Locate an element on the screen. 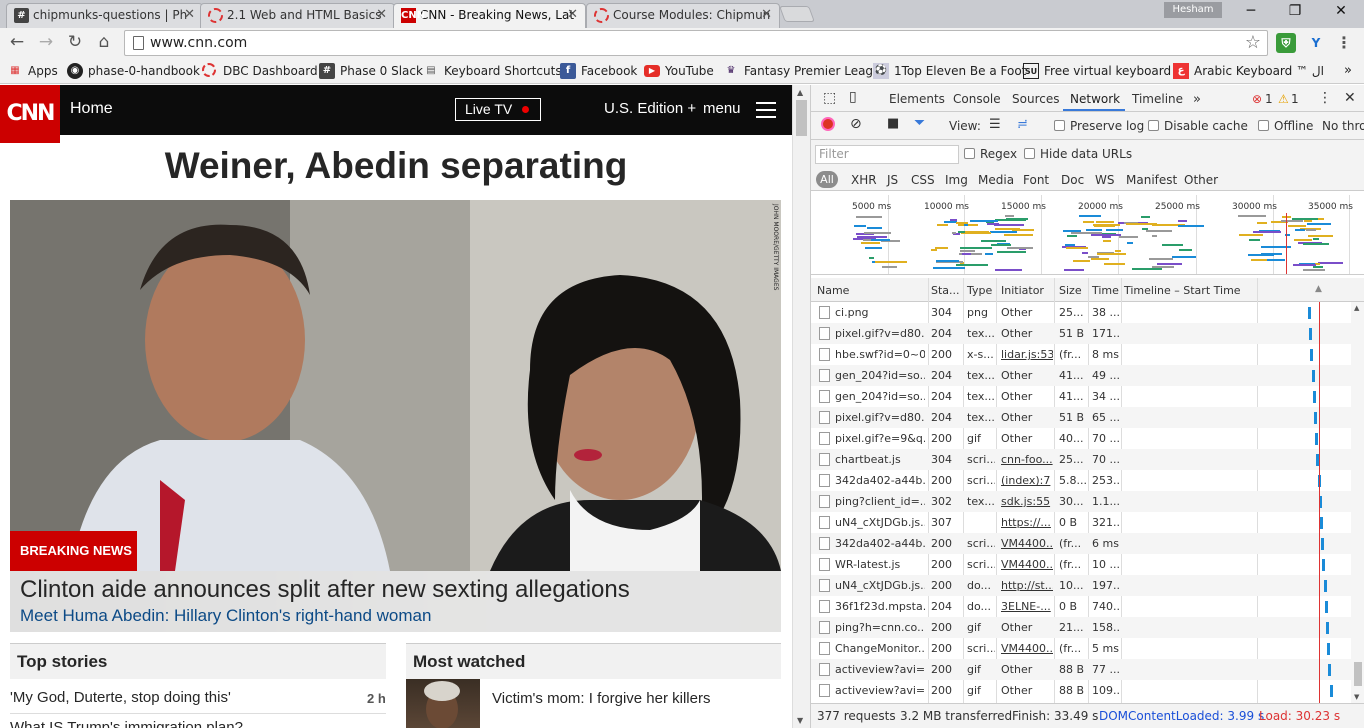  offline-checkbox: Offline is located at coordinates (1285, 126).